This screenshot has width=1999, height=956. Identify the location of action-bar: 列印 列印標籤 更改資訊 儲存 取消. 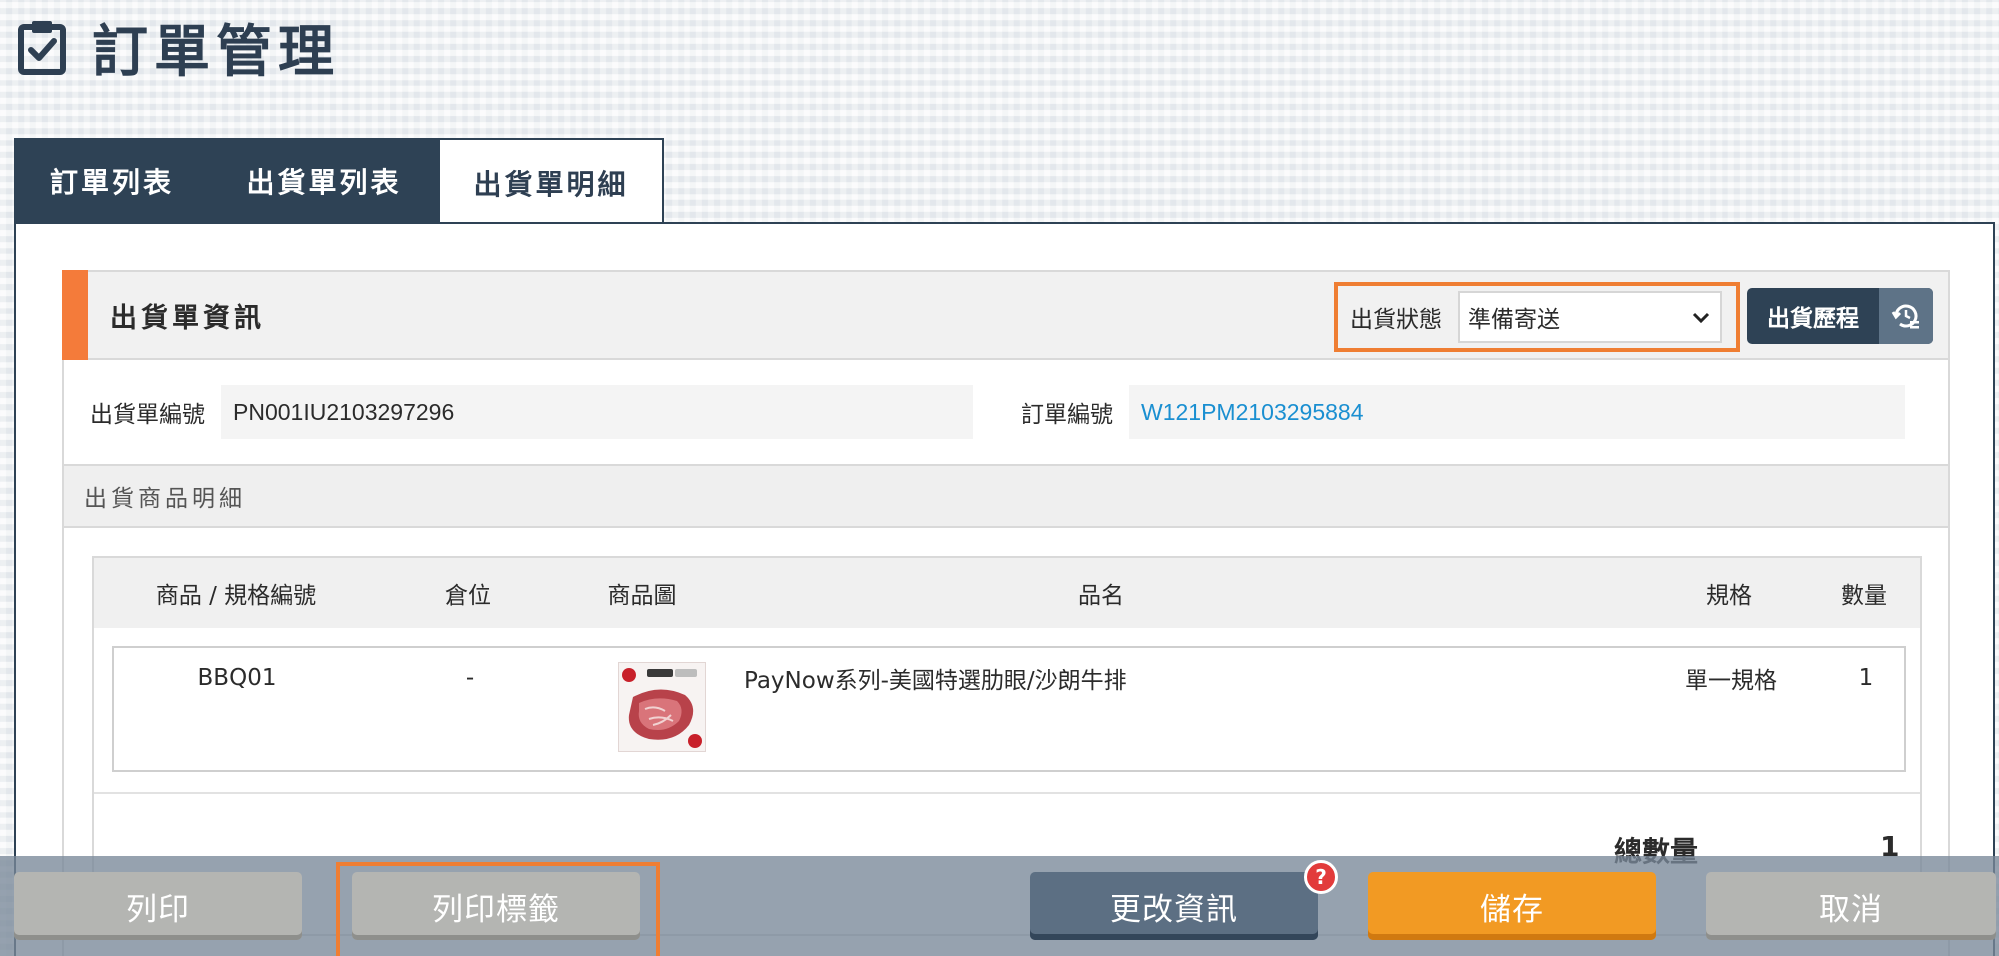
(999, 906).